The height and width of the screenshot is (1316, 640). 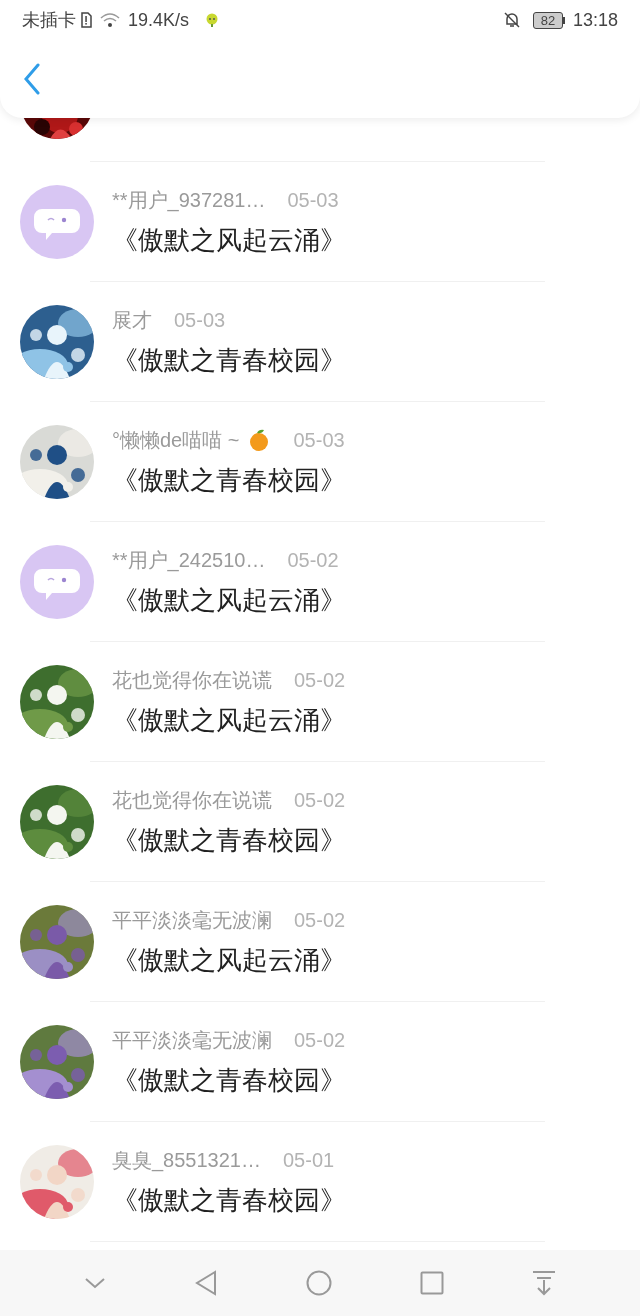 I want to click on app-notification-icon, so click(x=212, y=20).